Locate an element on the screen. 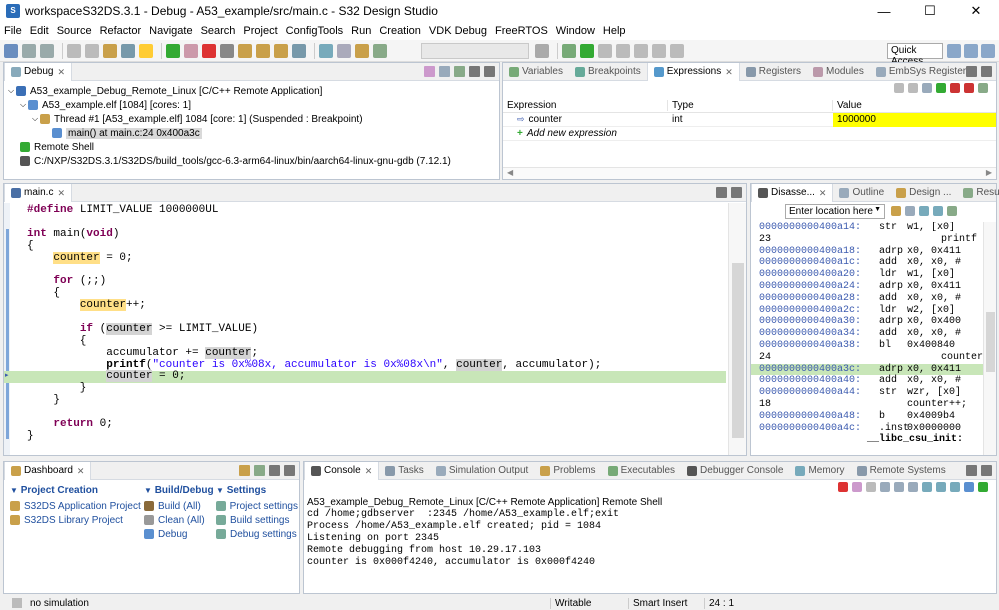 The height and width of the screenshot is (610, 999). scroll-right-icon: ▶ is located at coordinates (989, 172).